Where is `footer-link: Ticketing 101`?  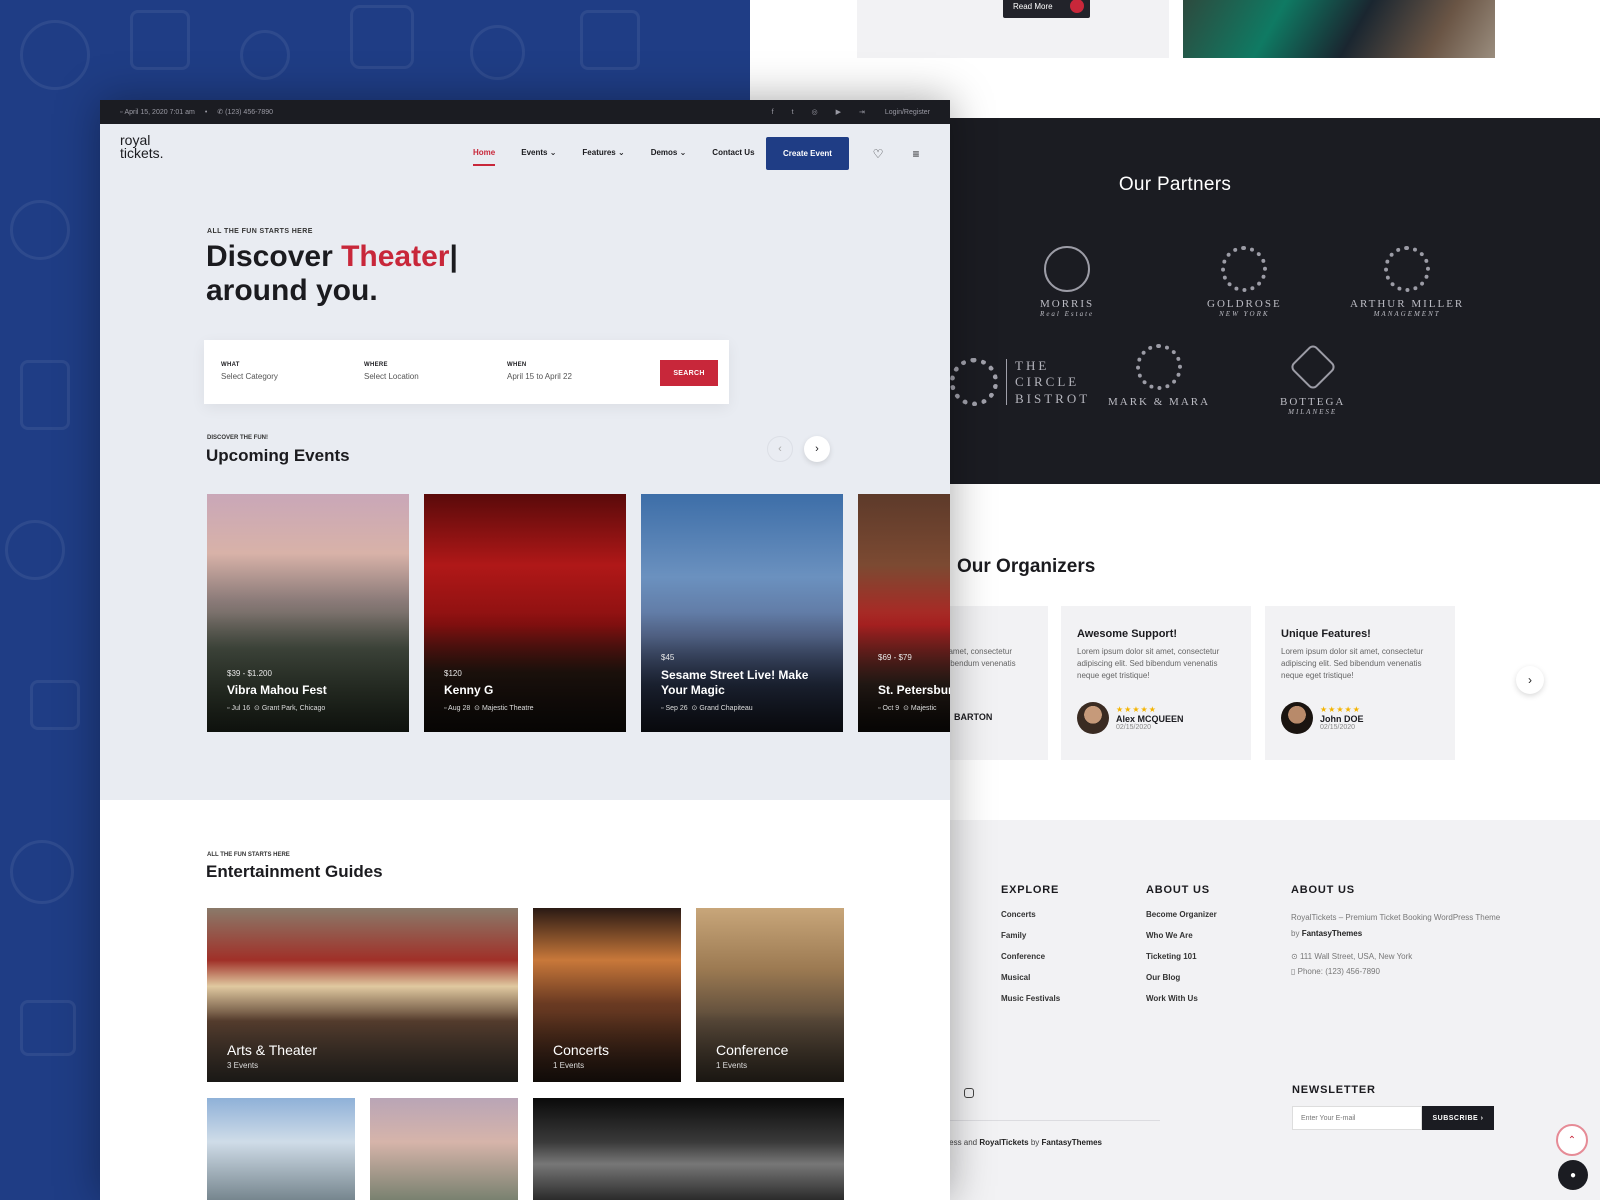 footer-link: Ticketing 101 is located at coordinates (1181, 956).